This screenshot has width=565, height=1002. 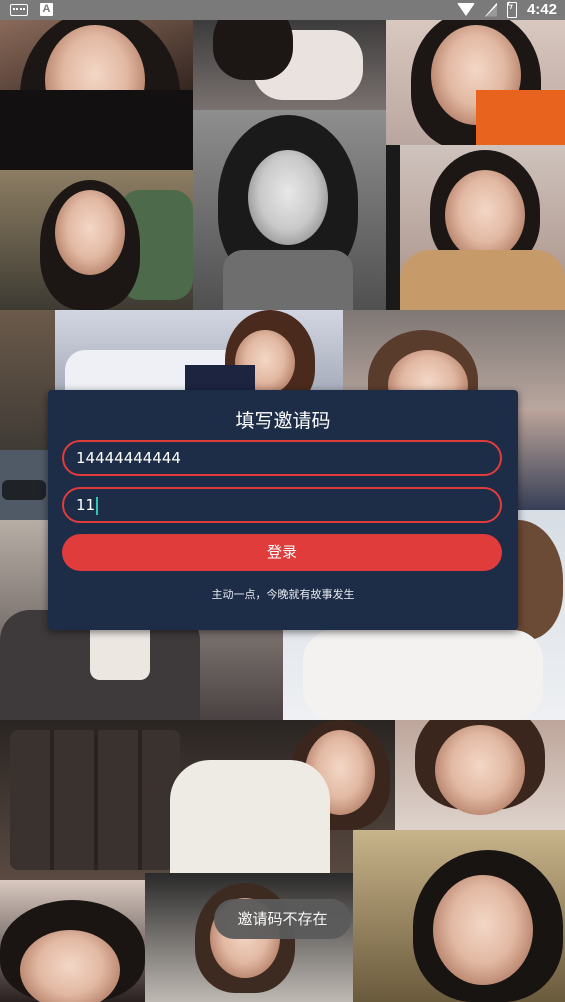 I want to click on dialog-title: 填写邀请码, so click(x=283, y=421).